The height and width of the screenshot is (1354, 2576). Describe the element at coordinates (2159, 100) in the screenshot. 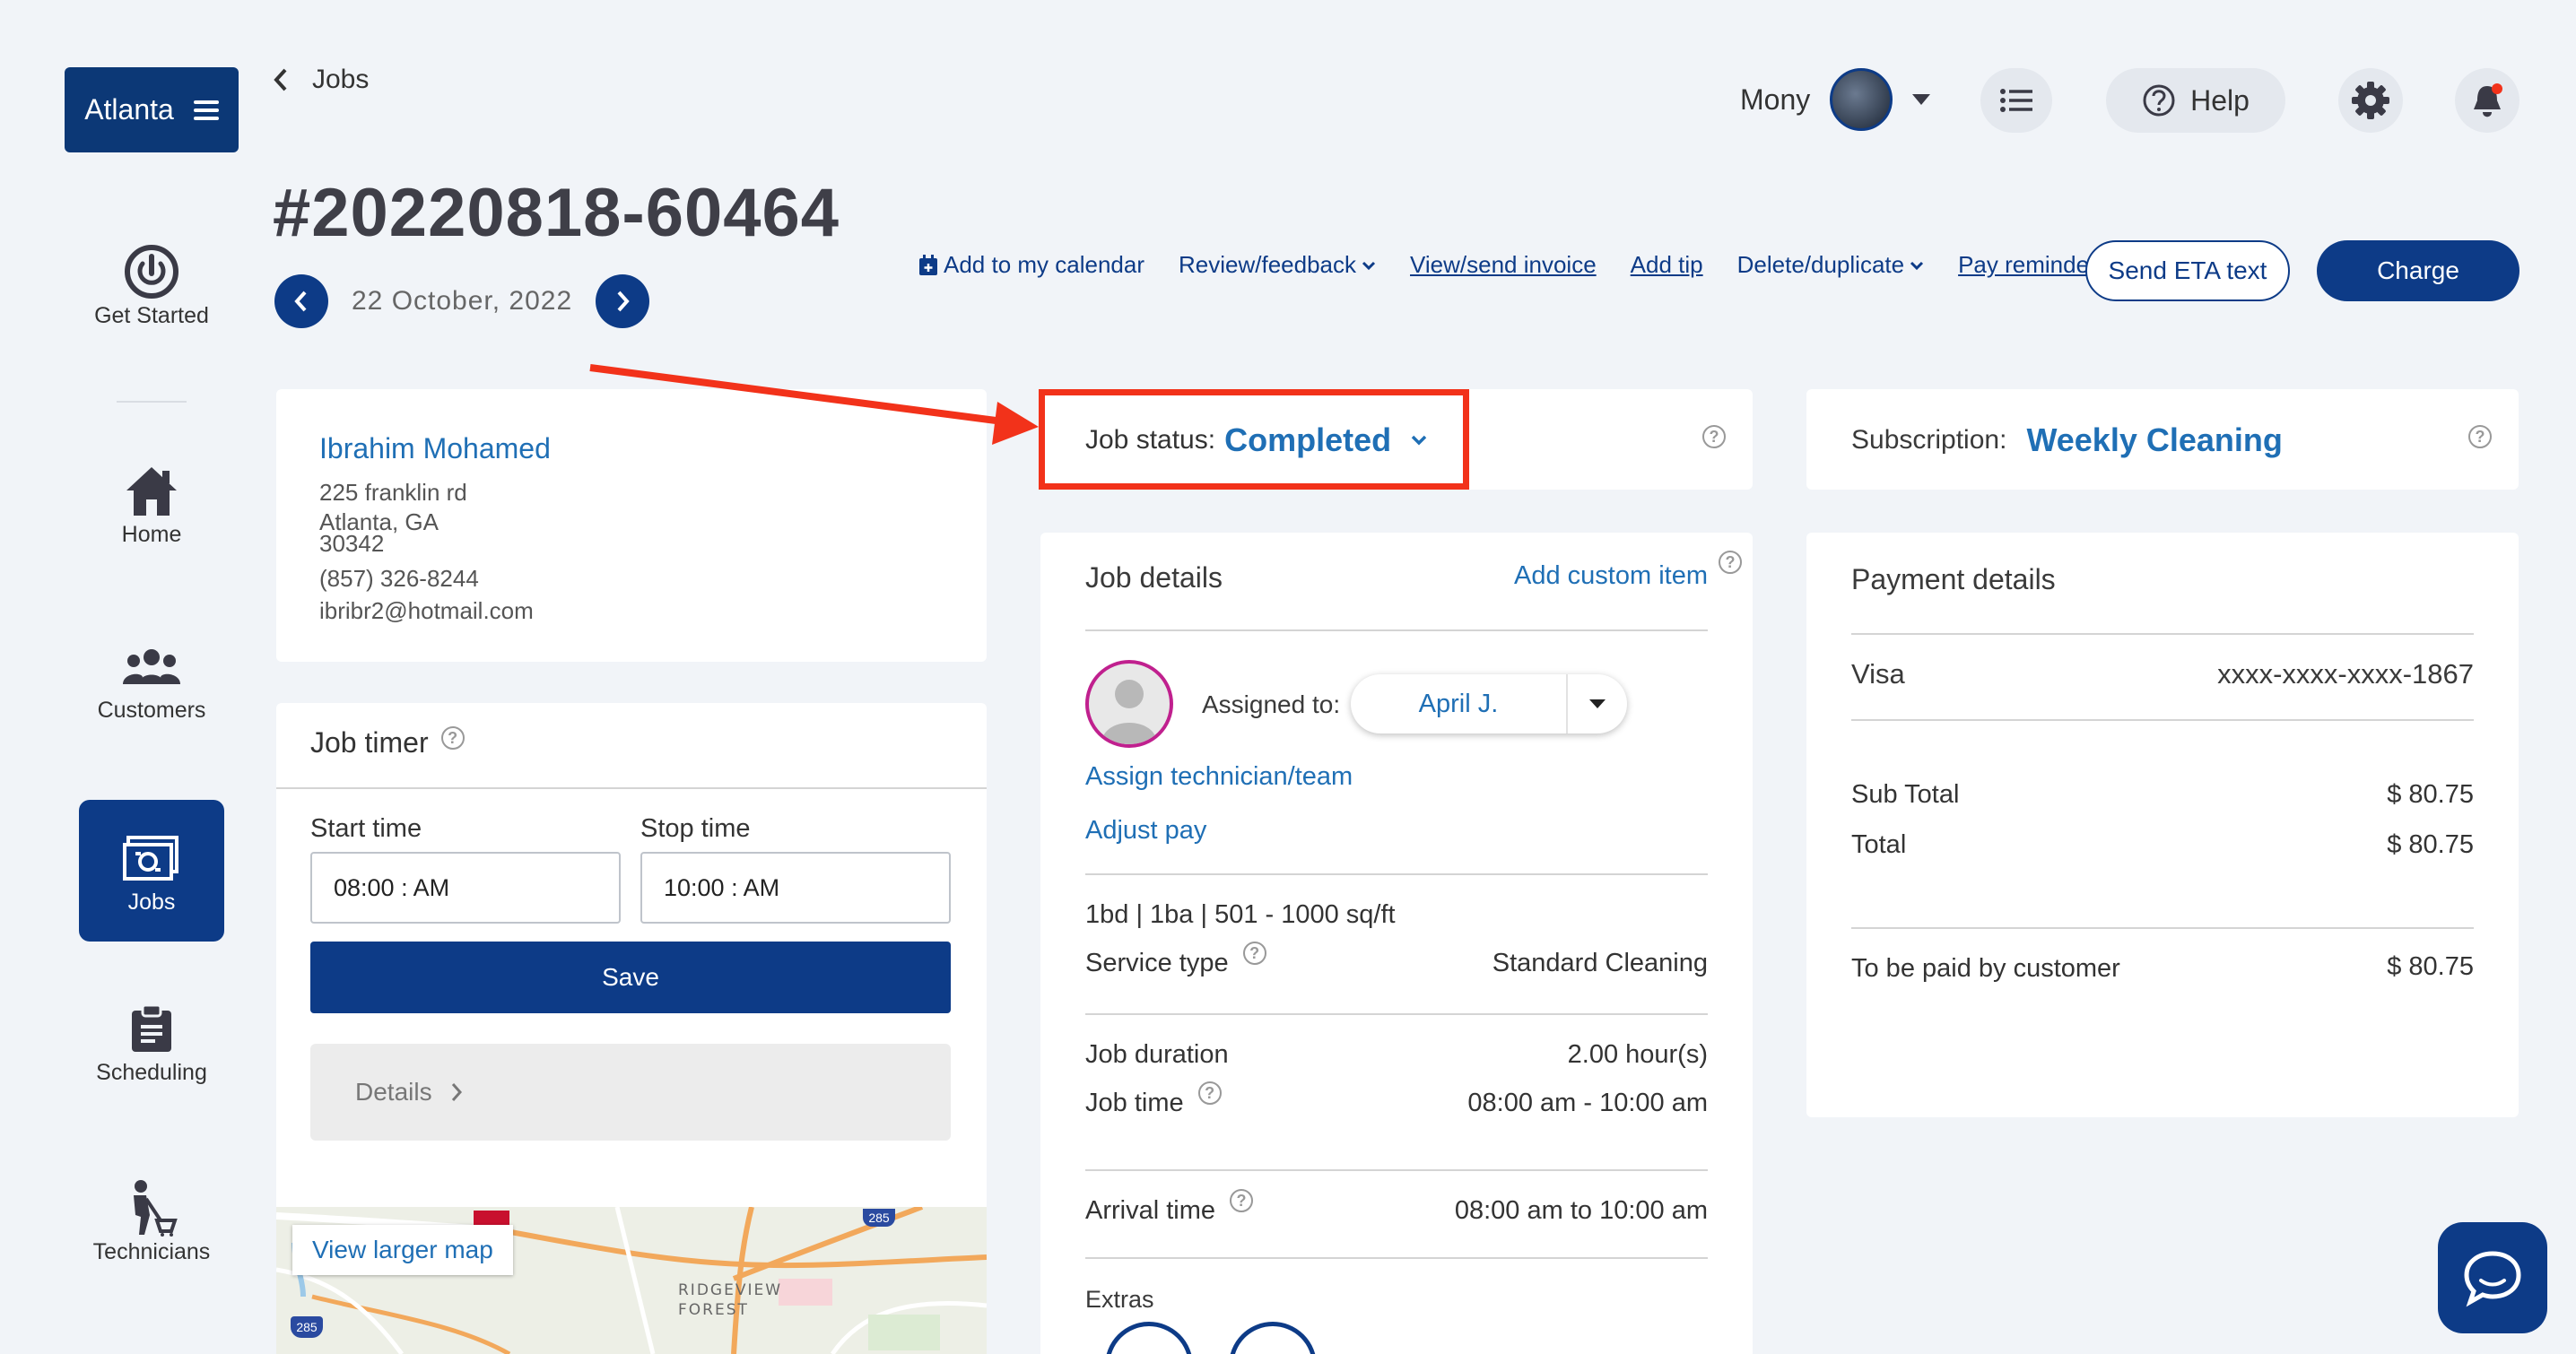

I see `question-circle-icon` at that location.